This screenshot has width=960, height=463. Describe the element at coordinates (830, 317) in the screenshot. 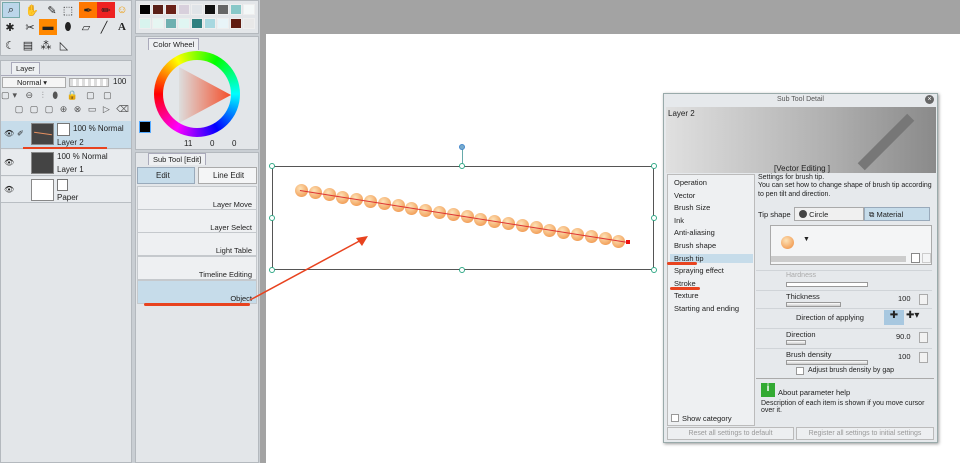

I see `direction-of-applying-label: Direction of applying` at that location.